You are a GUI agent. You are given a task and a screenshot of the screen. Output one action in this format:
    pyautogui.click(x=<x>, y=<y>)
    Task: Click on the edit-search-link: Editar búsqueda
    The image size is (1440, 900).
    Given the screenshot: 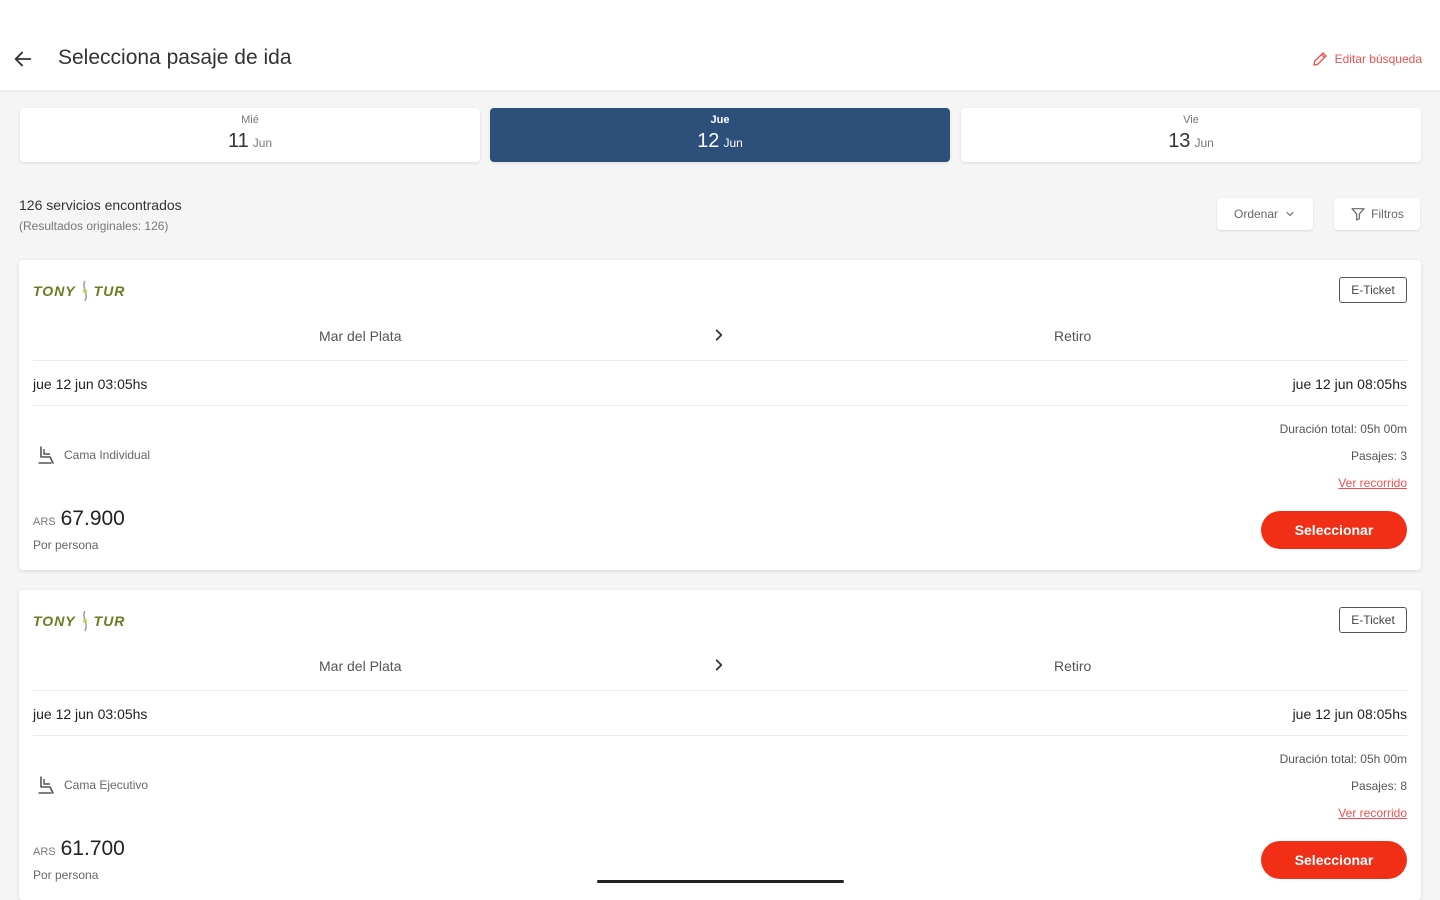 What is the action you would take?
    pyautogui.click(x=1366, y=59)
    